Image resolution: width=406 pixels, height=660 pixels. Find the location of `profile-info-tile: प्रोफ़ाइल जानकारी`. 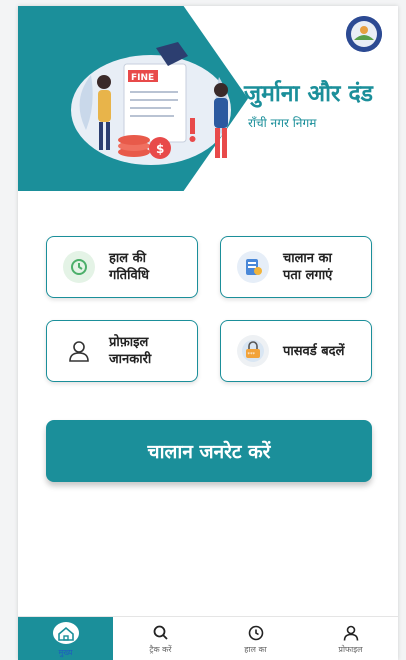

profile-info-tile: प्रोफ़ाइल जानकारी is located at coordinates (122, 351).